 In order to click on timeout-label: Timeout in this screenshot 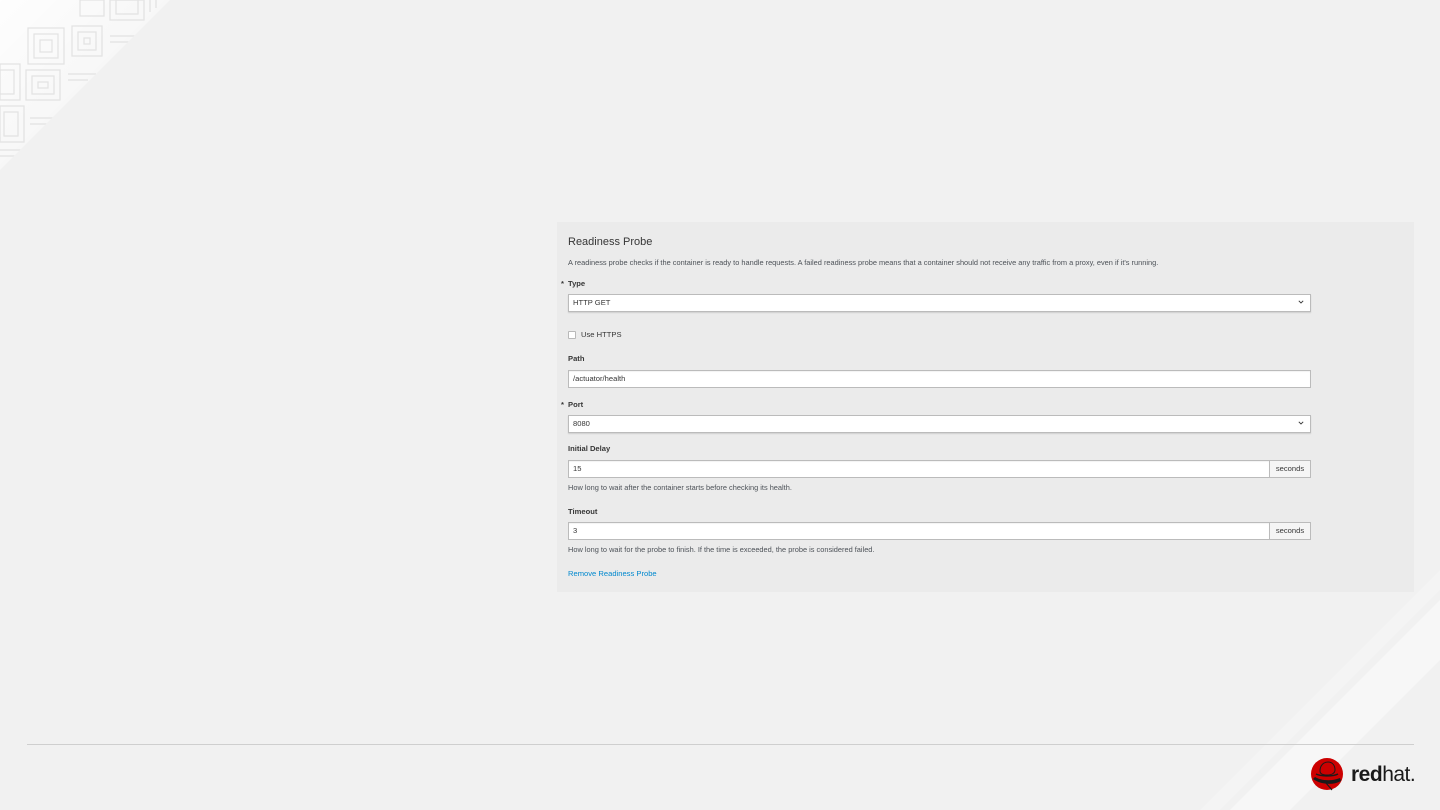, I will do `click(582, 511)`.